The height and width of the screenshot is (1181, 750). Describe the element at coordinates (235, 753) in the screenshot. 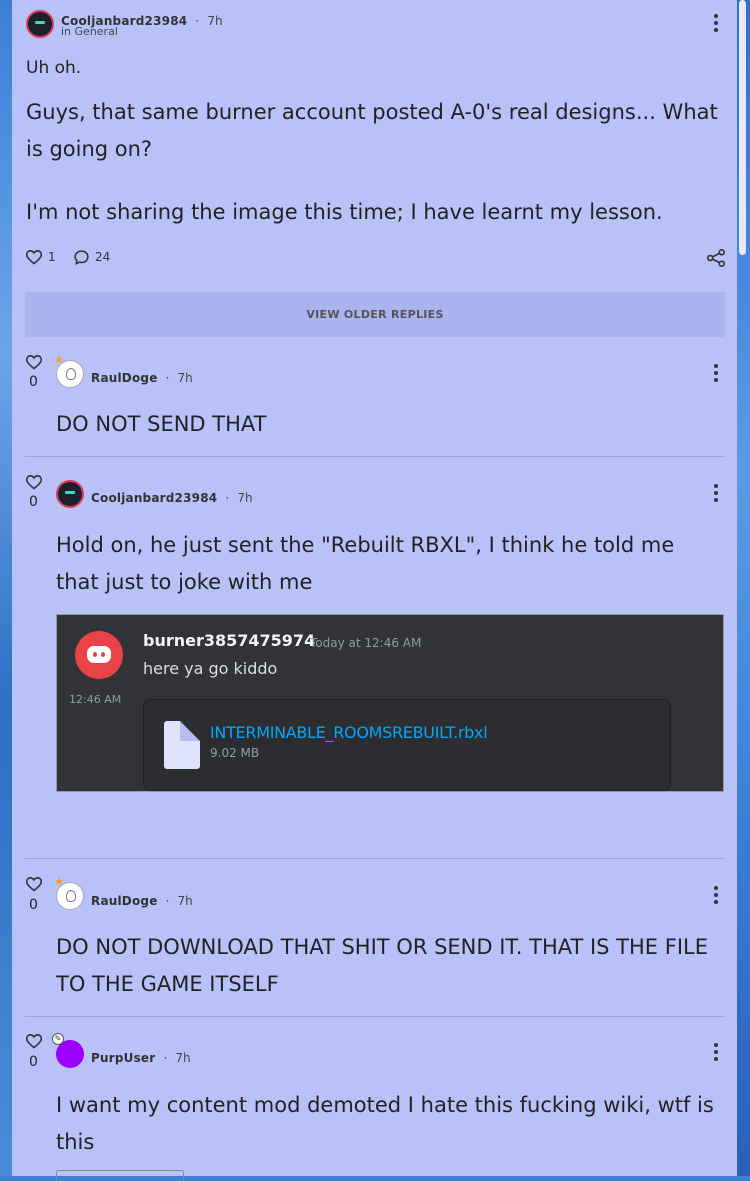

I see `file-size: 9.02 MB` at that location.